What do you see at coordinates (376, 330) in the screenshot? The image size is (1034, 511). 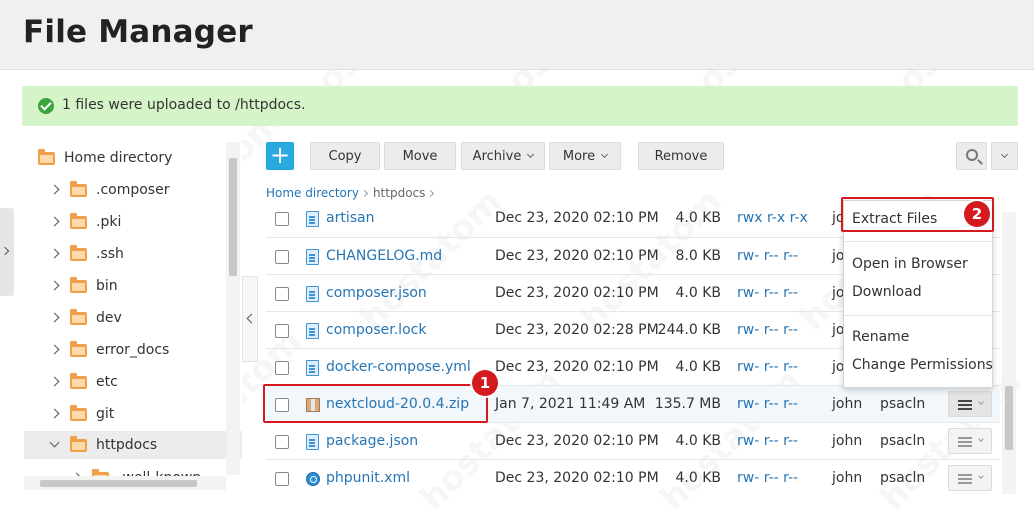 I see `file-name-link: composer.lock` at bounding box center [376, 330].